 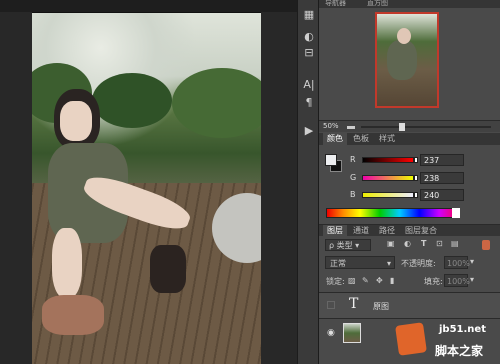 What do you see at coordinates (421, 231) in the screenshot?
I see `tab-layer-comps: 图层复合` at bounding box center [421, 231].